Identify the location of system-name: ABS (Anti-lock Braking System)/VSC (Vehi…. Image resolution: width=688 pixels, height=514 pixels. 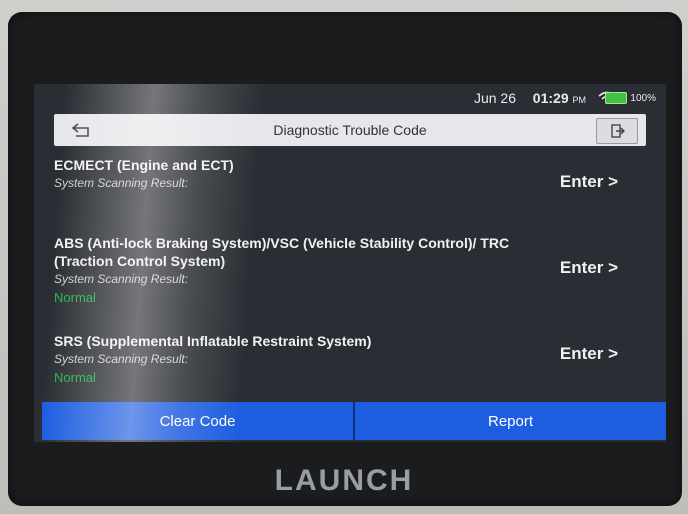
(282, 252).